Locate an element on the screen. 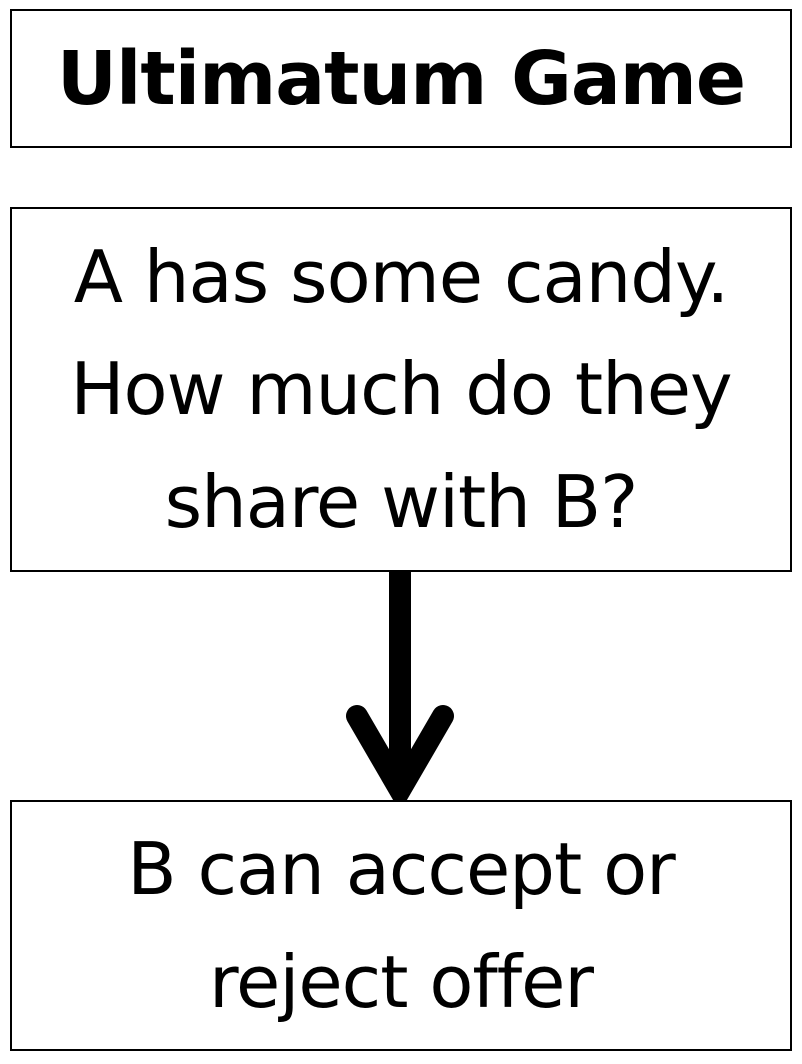 This screenshot has height=1064, width=802. step-text-response: B can accept or reject offer is located at coordinates (401, 925).